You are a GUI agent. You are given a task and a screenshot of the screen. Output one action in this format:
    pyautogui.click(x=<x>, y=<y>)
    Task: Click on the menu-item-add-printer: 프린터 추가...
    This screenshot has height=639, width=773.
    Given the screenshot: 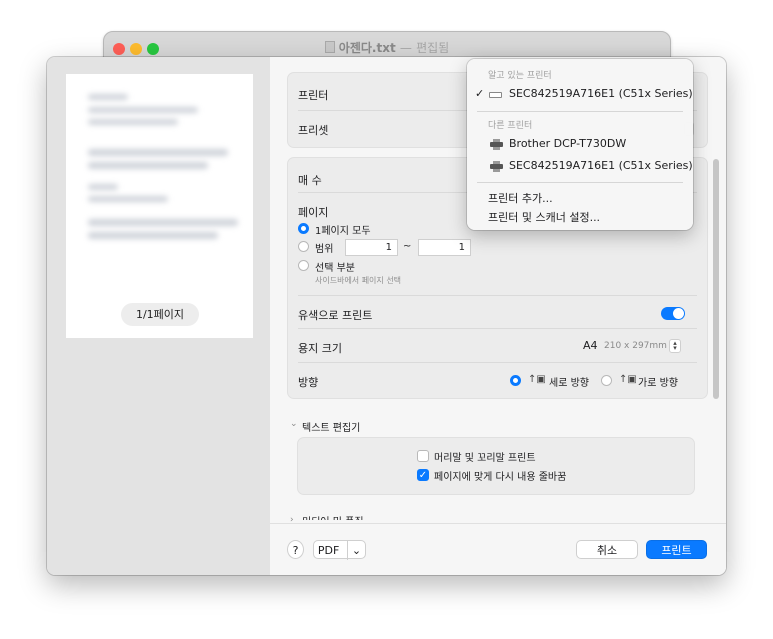 What is the action you would take?
    pyautogui.click(x=520, y=198)
    